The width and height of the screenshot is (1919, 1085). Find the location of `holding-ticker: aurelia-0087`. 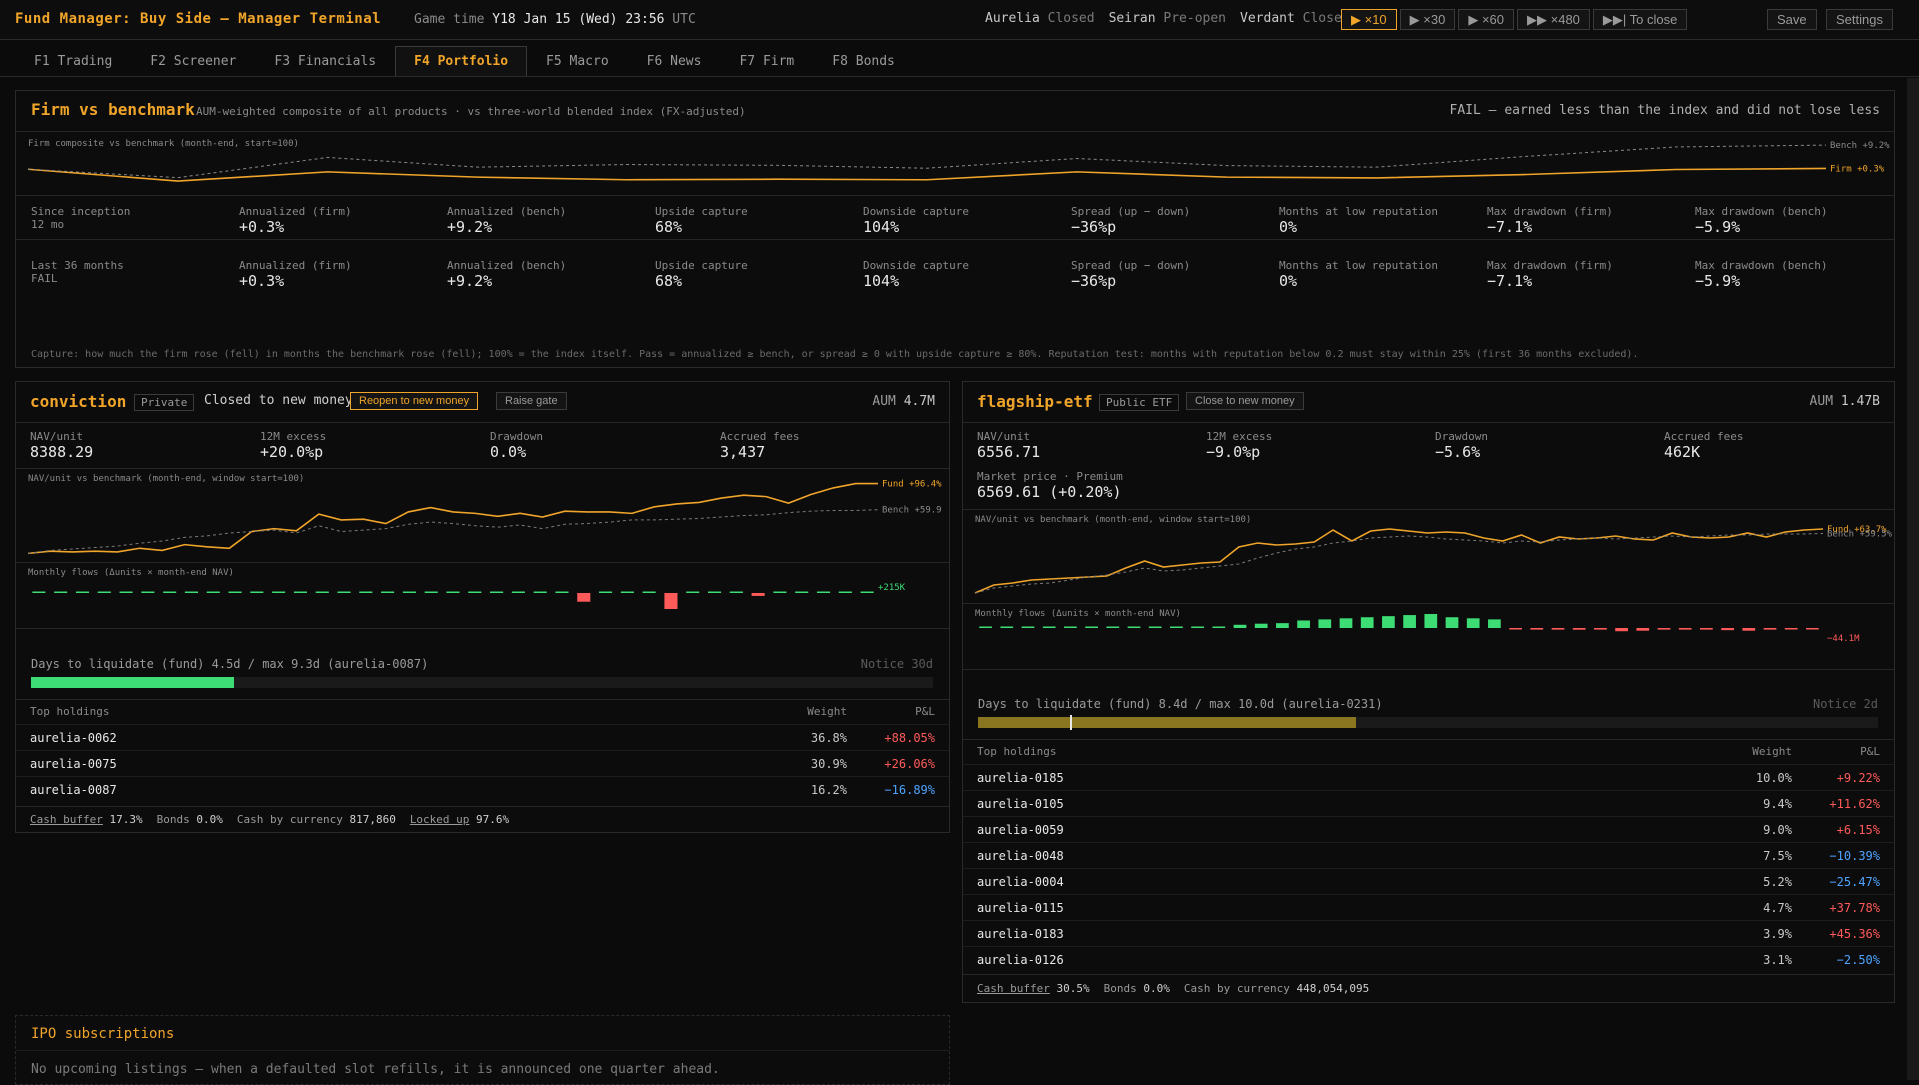

holding-ticker: aurelia-0087 is located at coordinates (73, 790).